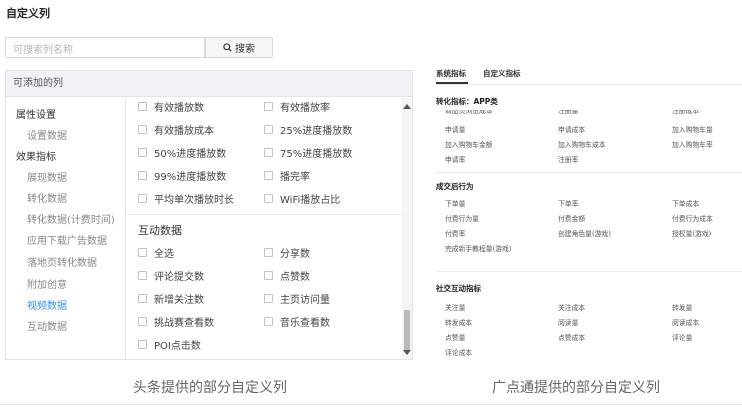 Image resolution: width=742 pixels, height=408 pixels. Describe the element at coordinates (455, 129) in the screenshot. I see `metric-item: 申请量` at that location.